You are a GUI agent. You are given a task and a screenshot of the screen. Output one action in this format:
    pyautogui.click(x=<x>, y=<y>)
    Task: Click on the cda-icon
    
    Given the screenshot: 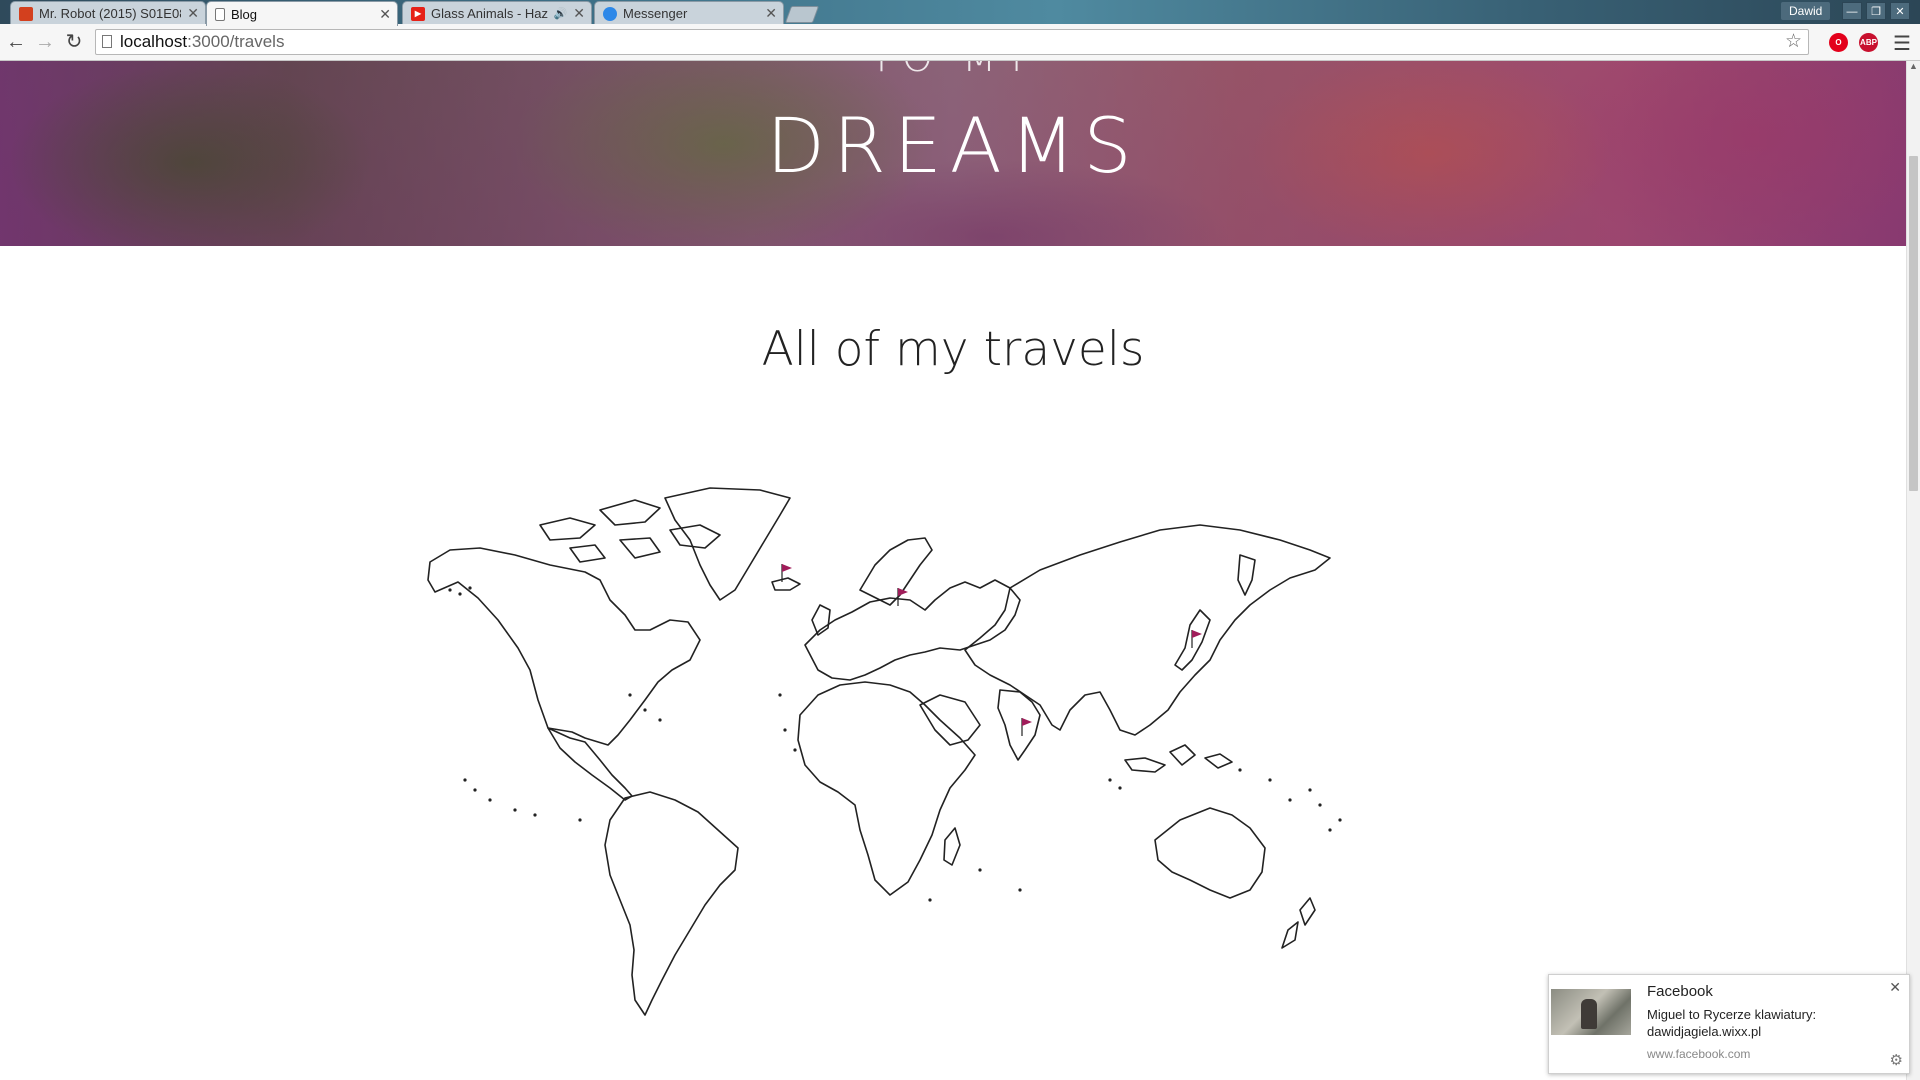 What is the action you would take?
    pyautogui.click(x=26, y=13)
    